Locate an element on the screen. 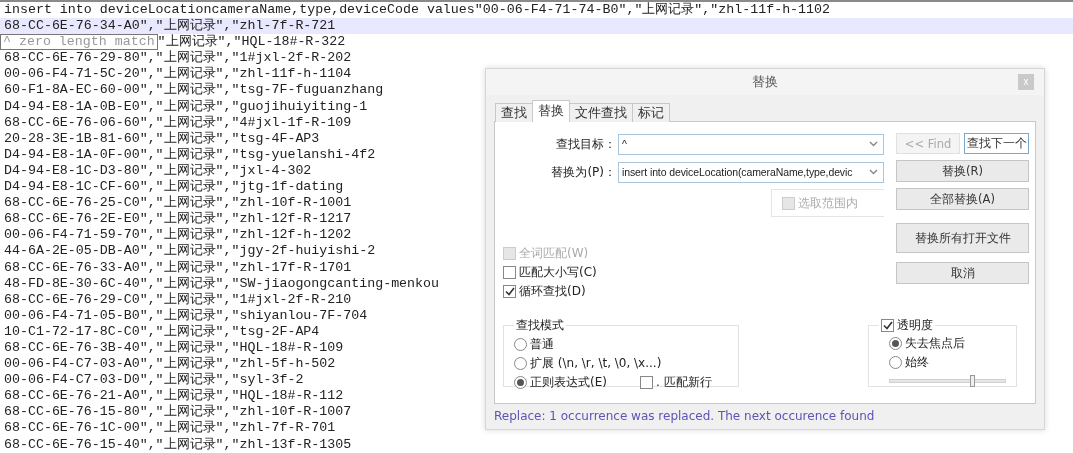  code-text: 68-CC-6E-76-25-C0","上网记录","zhl-10f-R-1001 is located at coordinates (178, 203).